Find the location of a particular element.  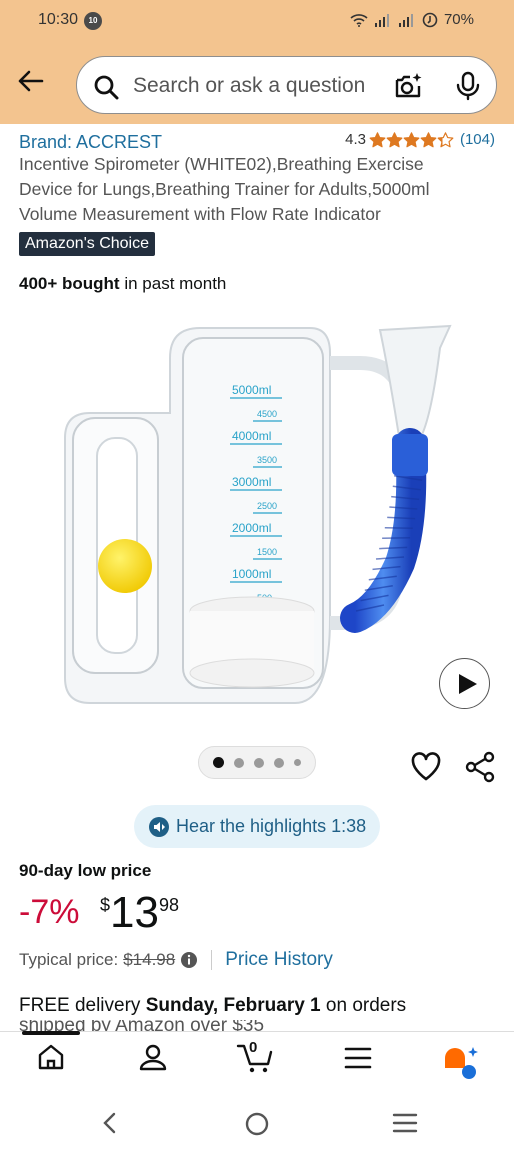

back-button is located at coordinates (31, 81).